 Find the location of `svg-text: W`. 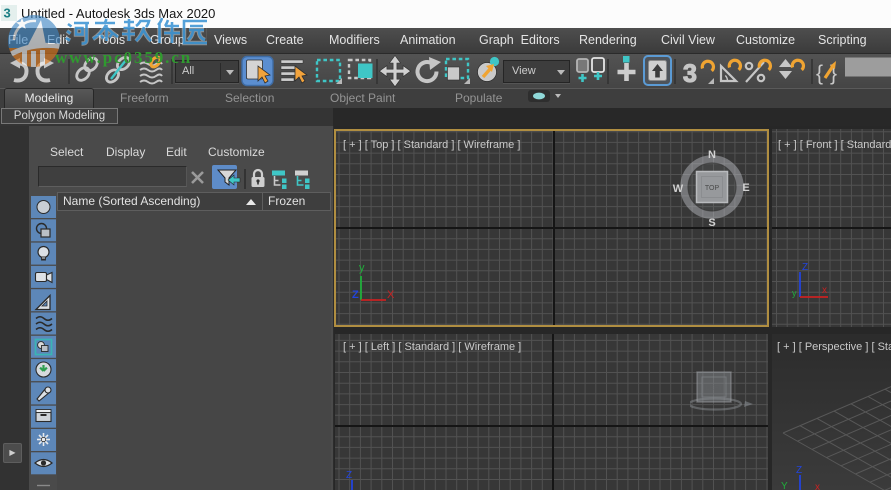

svg-text: W is located at coordinates (678, 189).